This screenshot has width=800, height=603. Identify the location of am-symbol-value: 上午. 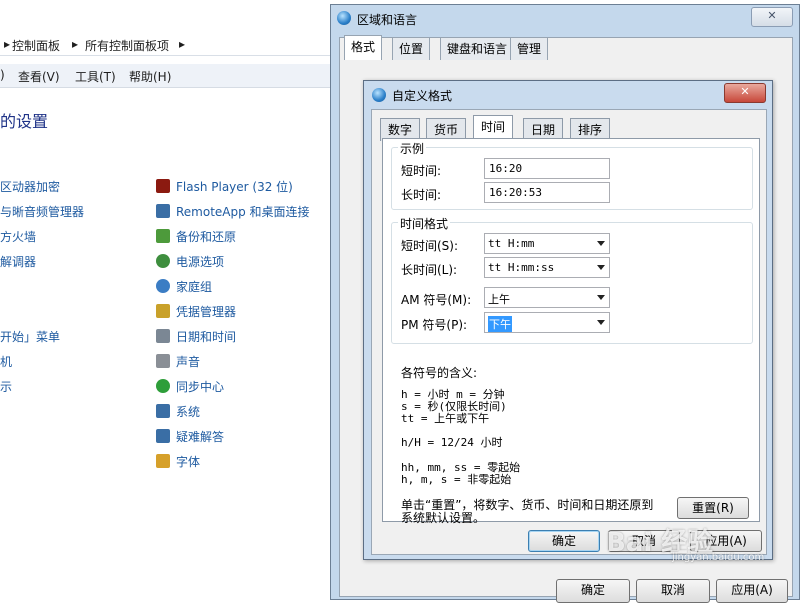
(499, 299).